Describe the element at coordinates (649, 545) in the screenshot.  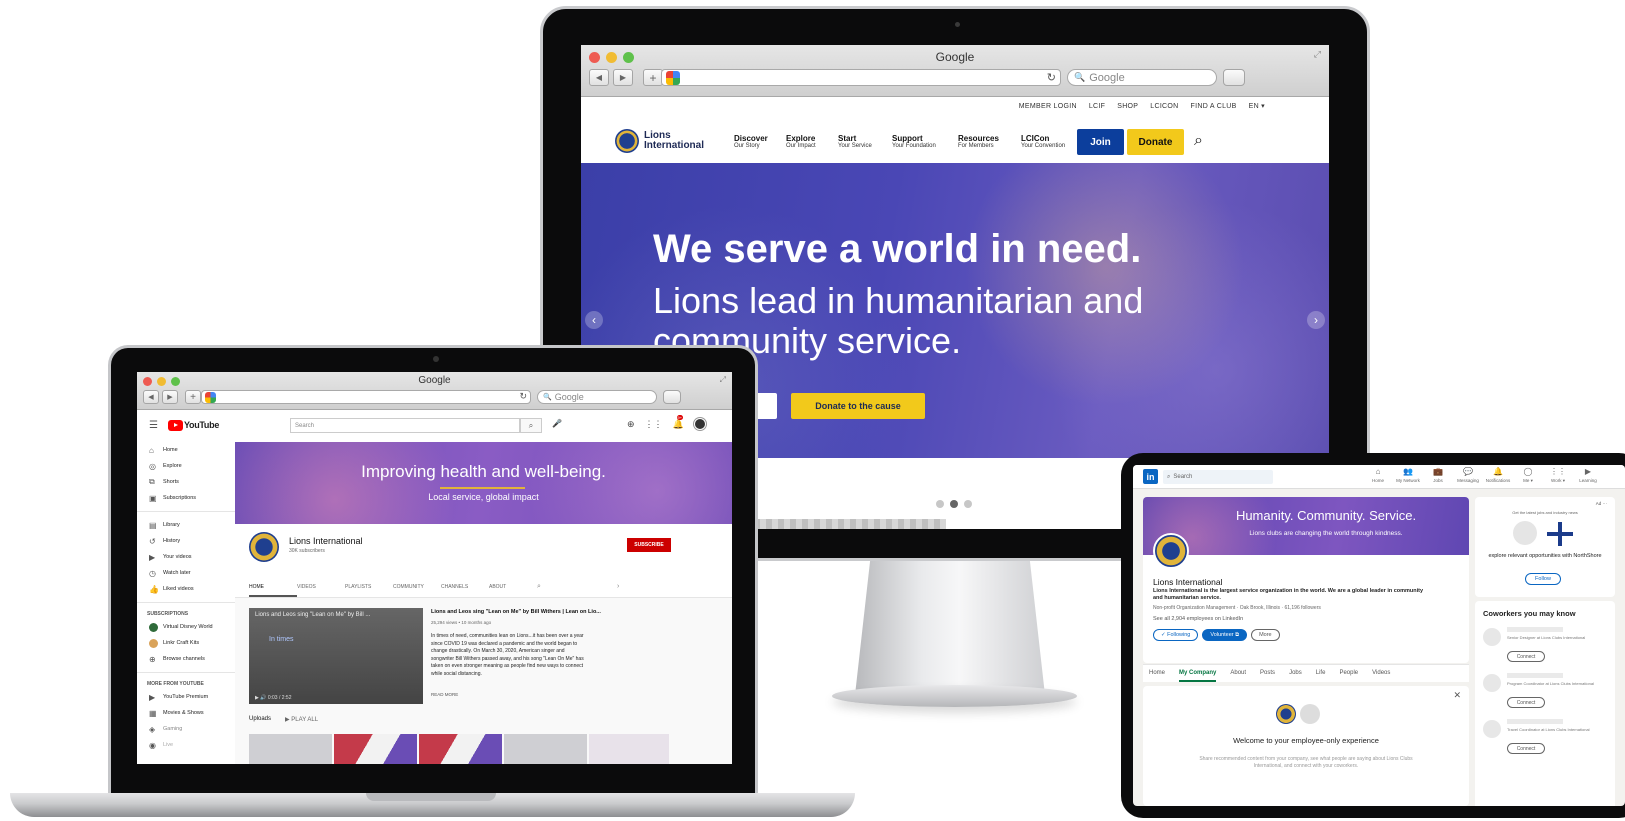
I see `subscribe-button: SUBSCRIBE` at that location.